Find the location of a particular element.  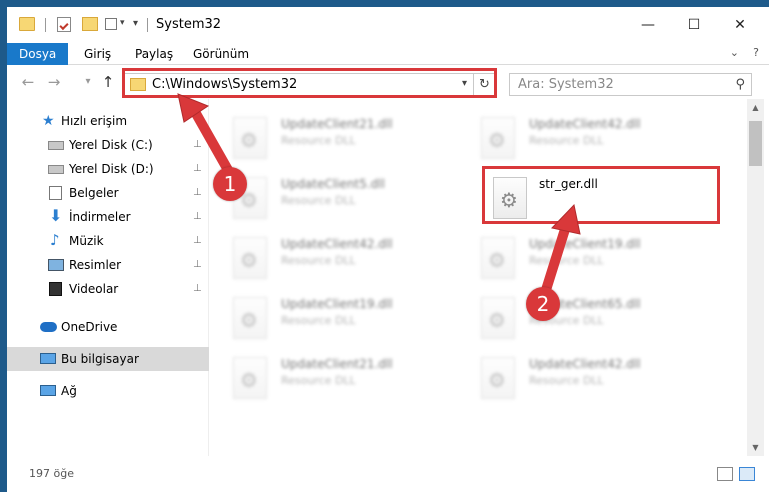

large-icons-view-button is located at coordinates (747, 474).